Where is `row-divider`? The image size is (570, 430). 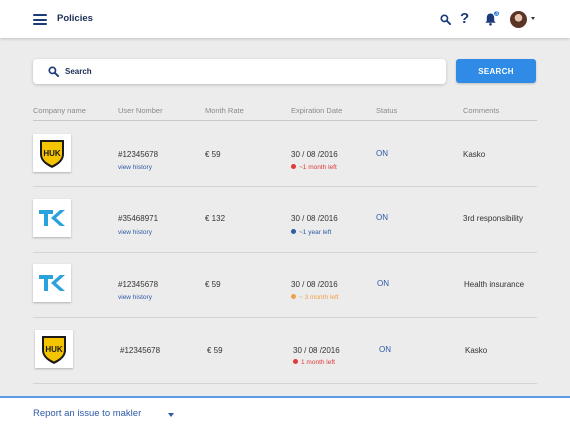 row-divider is located at coordinates (285, 383).